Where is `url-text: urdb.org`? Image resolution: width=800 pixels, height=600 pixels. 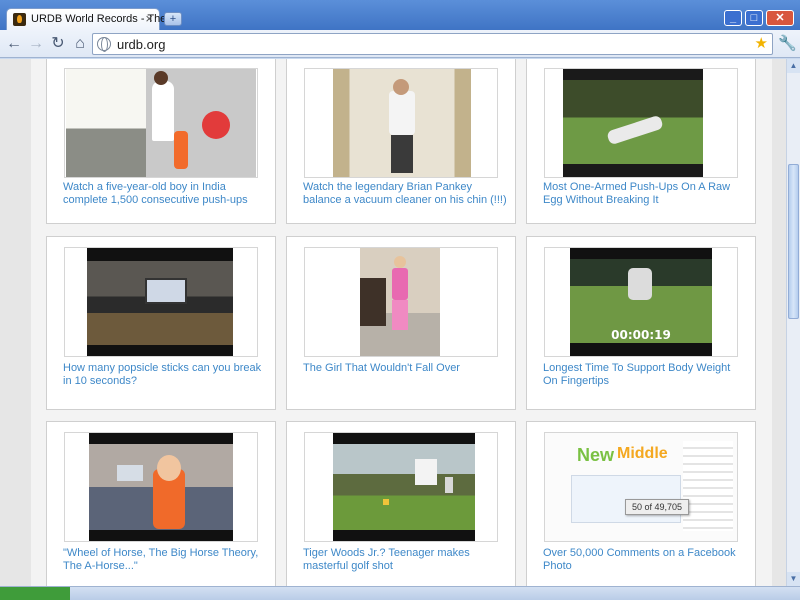
url-text: urdb.org is located at coordinates (141, 44).